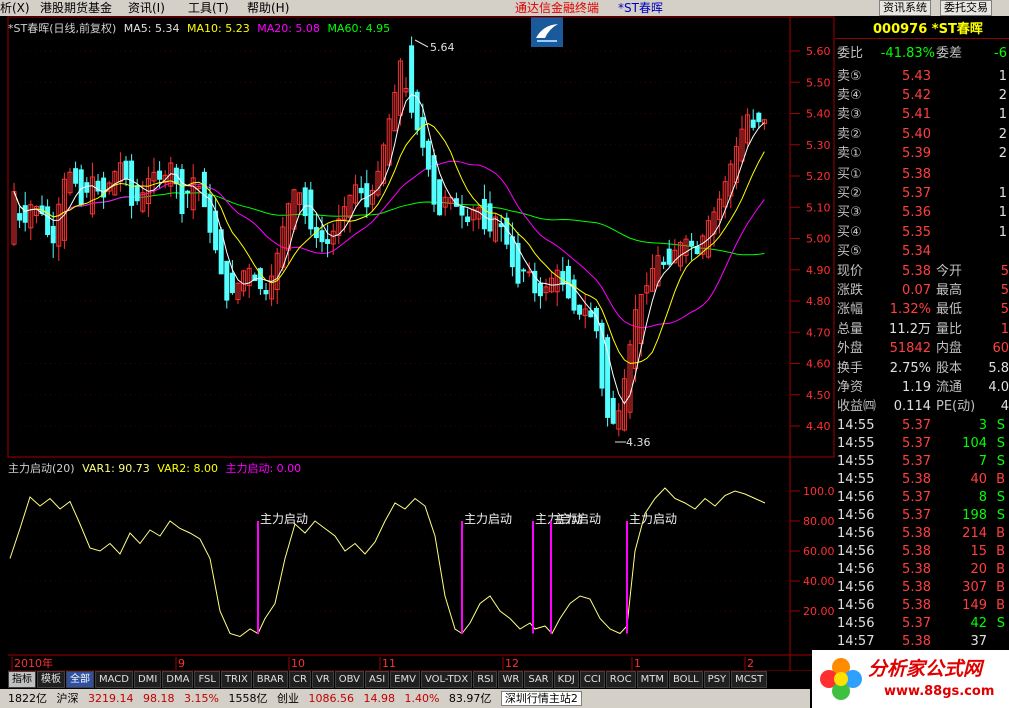 Image resolution: width=1009 pixels, height=708 pixels. What do you see at coordinates (208, 8) in the screenshot?
I see `menu-item-tools: 工具(T)` at bounding box center [208, 8].